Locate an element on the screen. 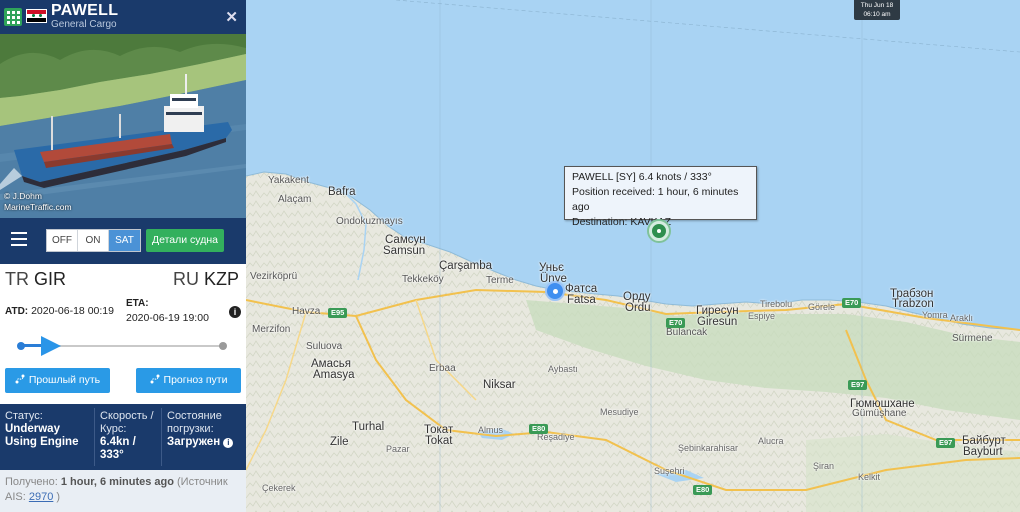  place-label: Turhal is located at coordinates (368, 427).